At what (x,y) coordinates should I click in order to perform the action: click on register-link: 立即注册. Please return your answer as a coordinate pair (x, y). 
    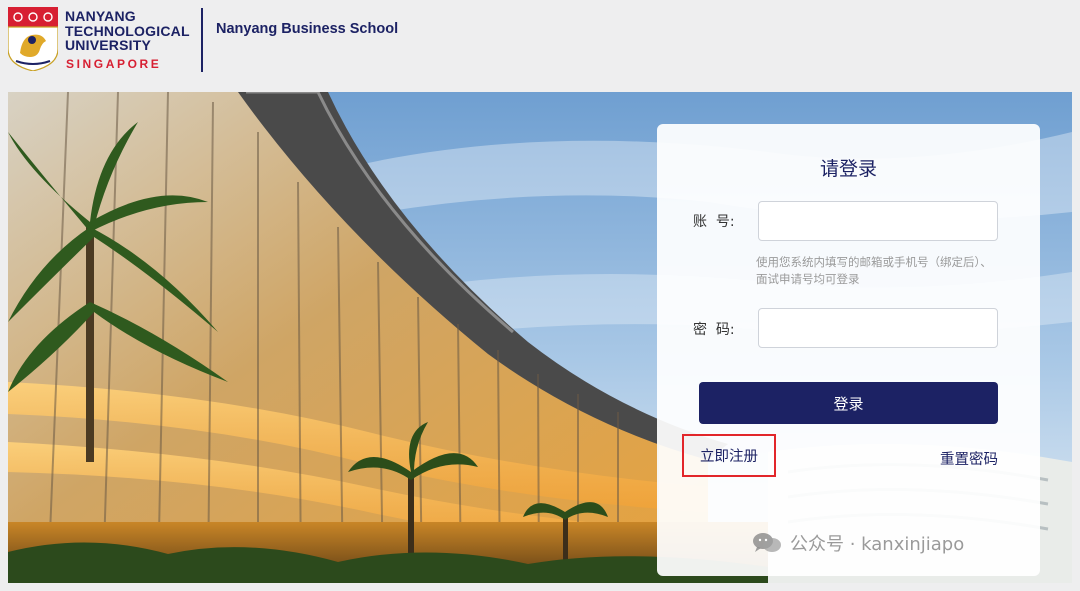
    Looking at the image, I should click on (729, 455).